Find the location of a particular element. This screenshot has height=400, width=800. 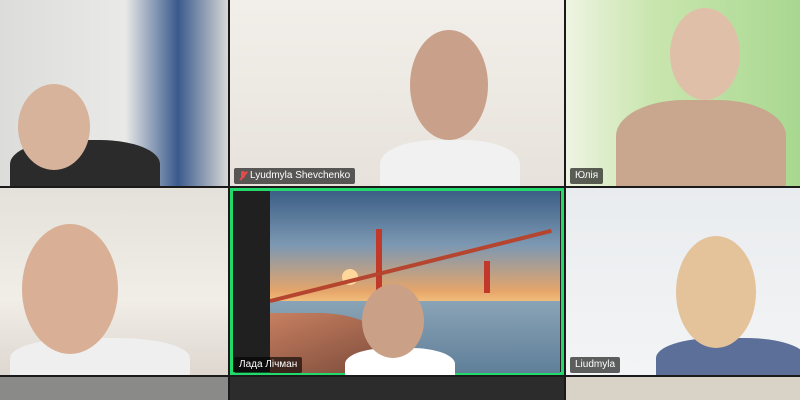

participant-name: Liudmyla is located at coordinates (595, 364).